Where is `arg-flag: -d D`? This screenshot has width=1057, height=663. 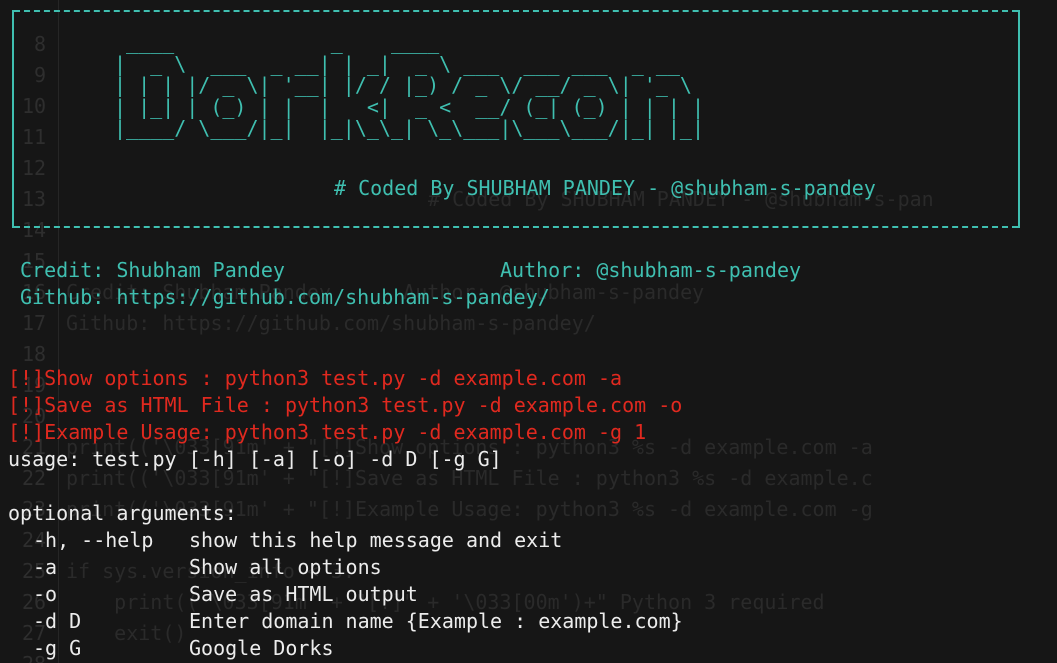 arg-flag: -d D is located at coordinates (57, 621).